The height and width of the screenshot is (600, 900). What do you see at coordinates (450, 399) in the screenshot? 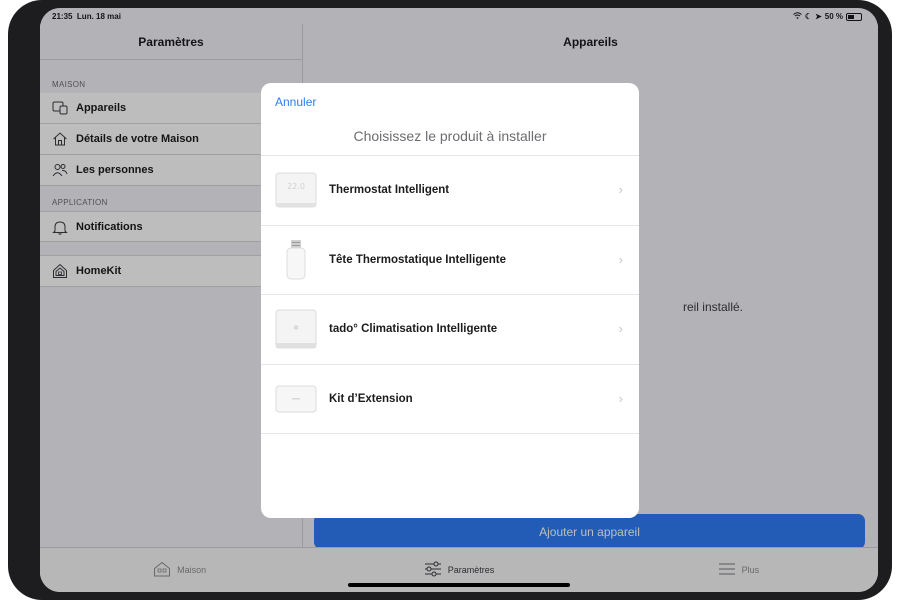
I see `product-row-extension-kit: Kit d’Extension ›` at bounding box center [450, 399].